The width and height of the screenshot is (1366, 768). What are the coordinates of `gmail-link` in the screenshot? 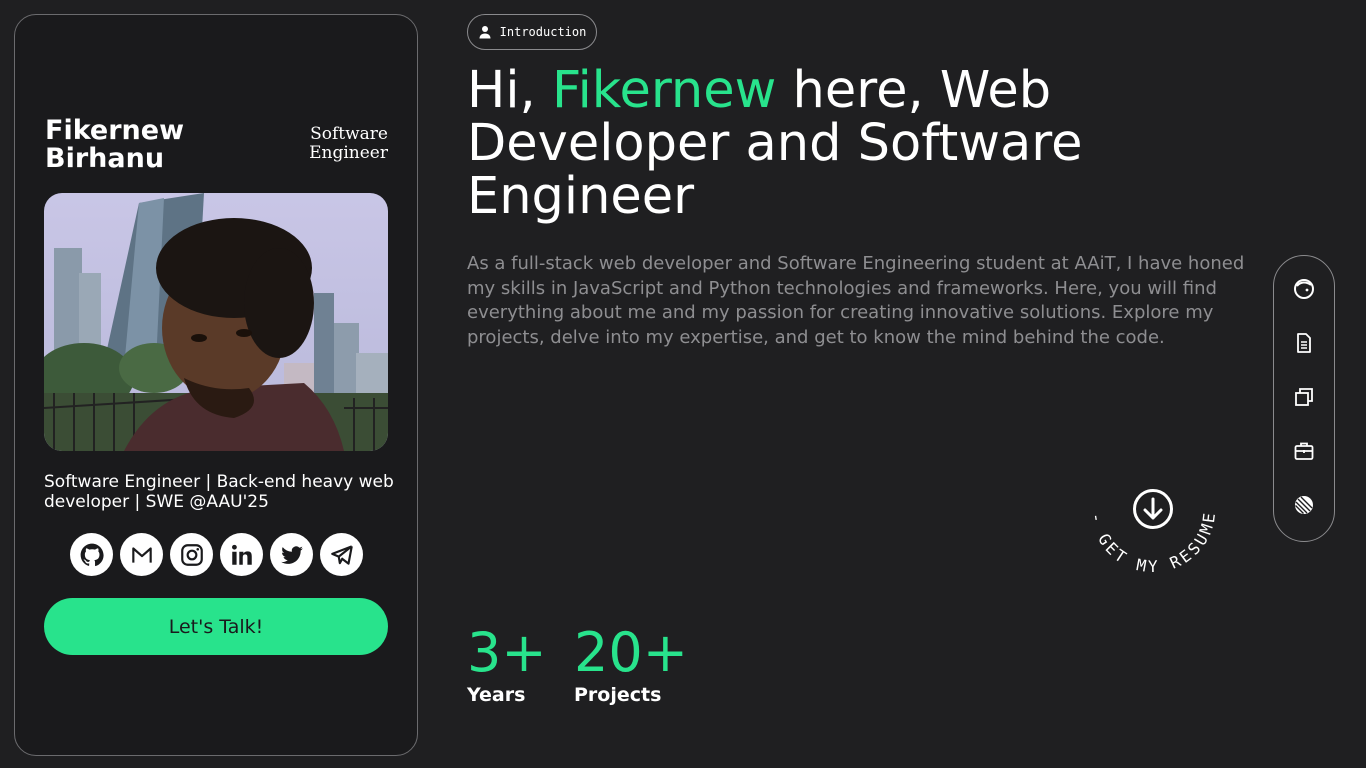 It's located at (141, 554).